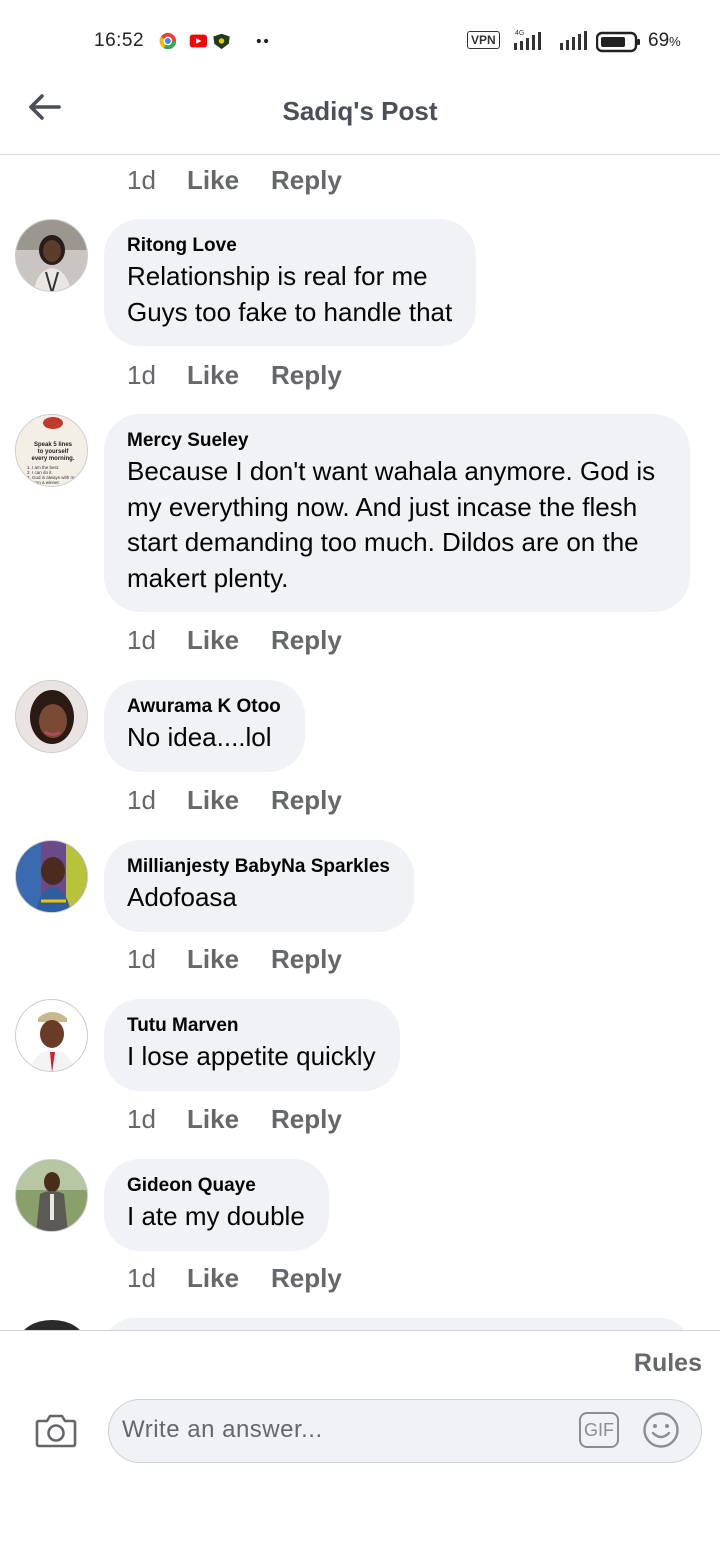  What do you see at coordinates (198, 41) in the screenshot?
I see `youtube-icon` at bounding box center [198, 41].